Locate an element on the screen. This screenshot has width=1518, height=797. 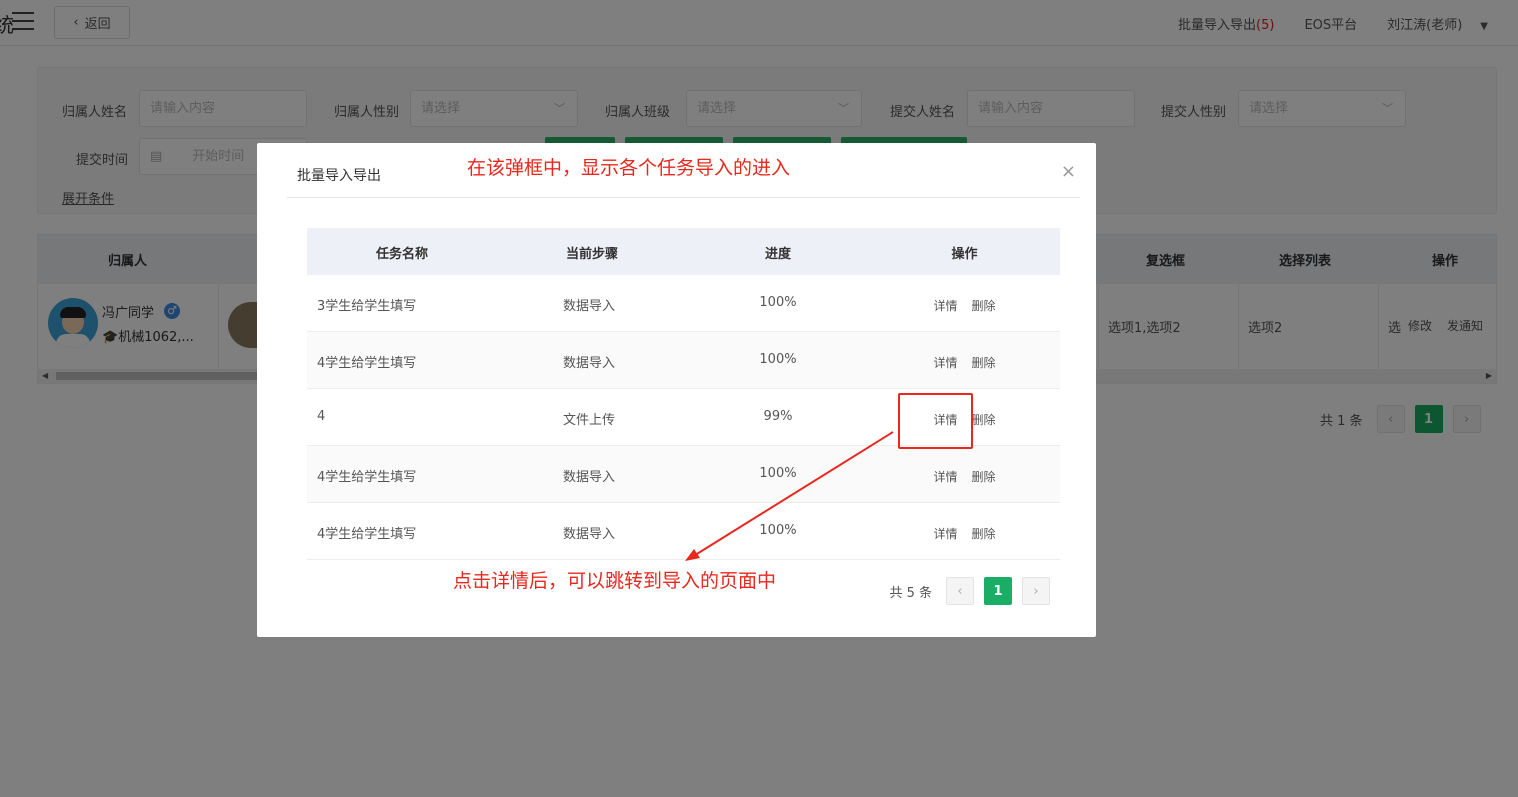
col-task-name: 任务名称 is located at coordinates (401, 254).